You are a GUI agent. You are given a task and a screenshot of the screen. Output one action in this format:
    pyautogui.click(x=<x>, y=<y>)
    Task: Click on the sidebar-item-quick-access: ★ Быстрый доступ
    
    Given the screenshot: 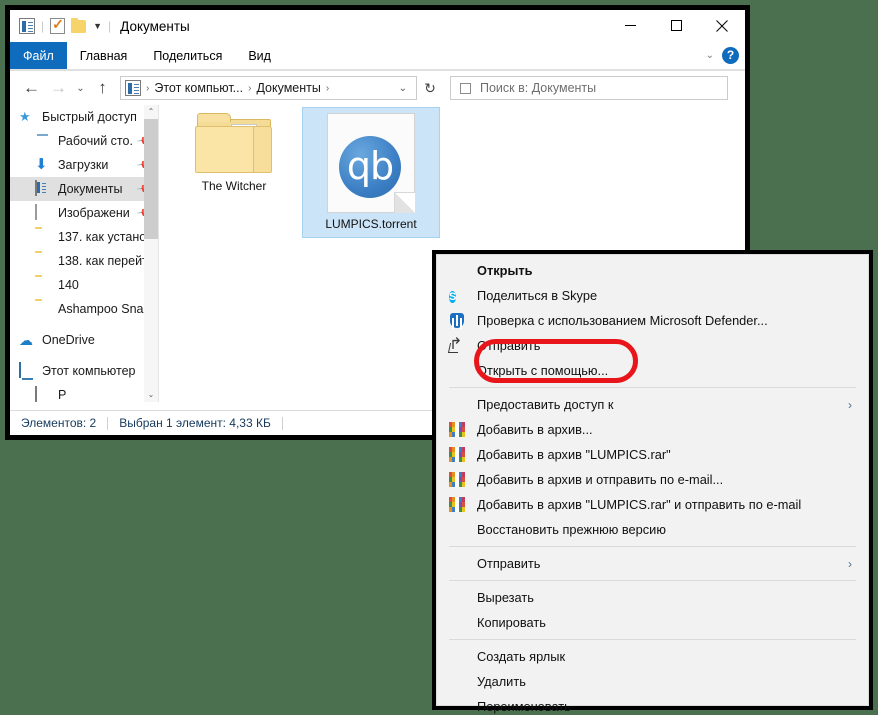 What is the action you would take?
    pyautogui.click(x=84, y=117)
    